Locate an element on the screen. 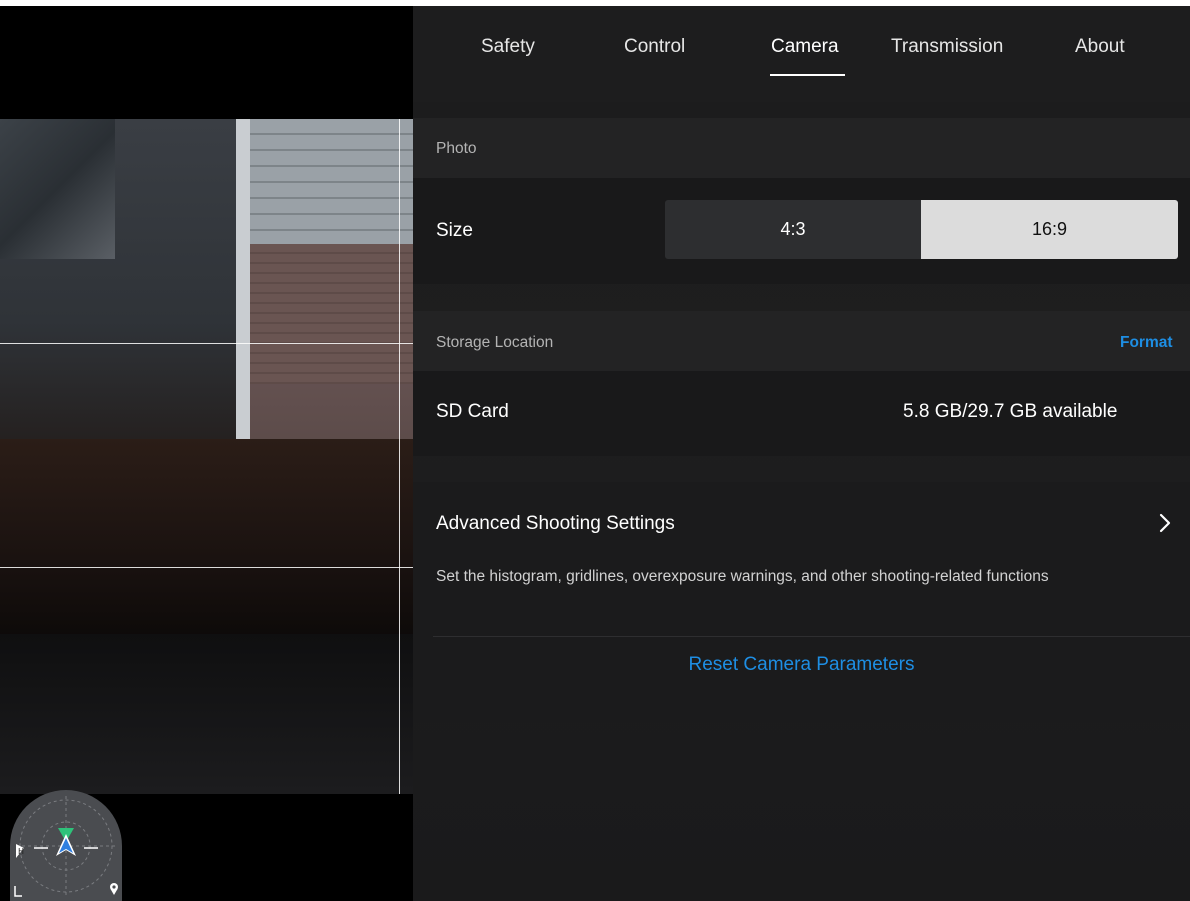 The height and width of the screenshot is (901, 1190). sofa is located at coordinates (206, 539).